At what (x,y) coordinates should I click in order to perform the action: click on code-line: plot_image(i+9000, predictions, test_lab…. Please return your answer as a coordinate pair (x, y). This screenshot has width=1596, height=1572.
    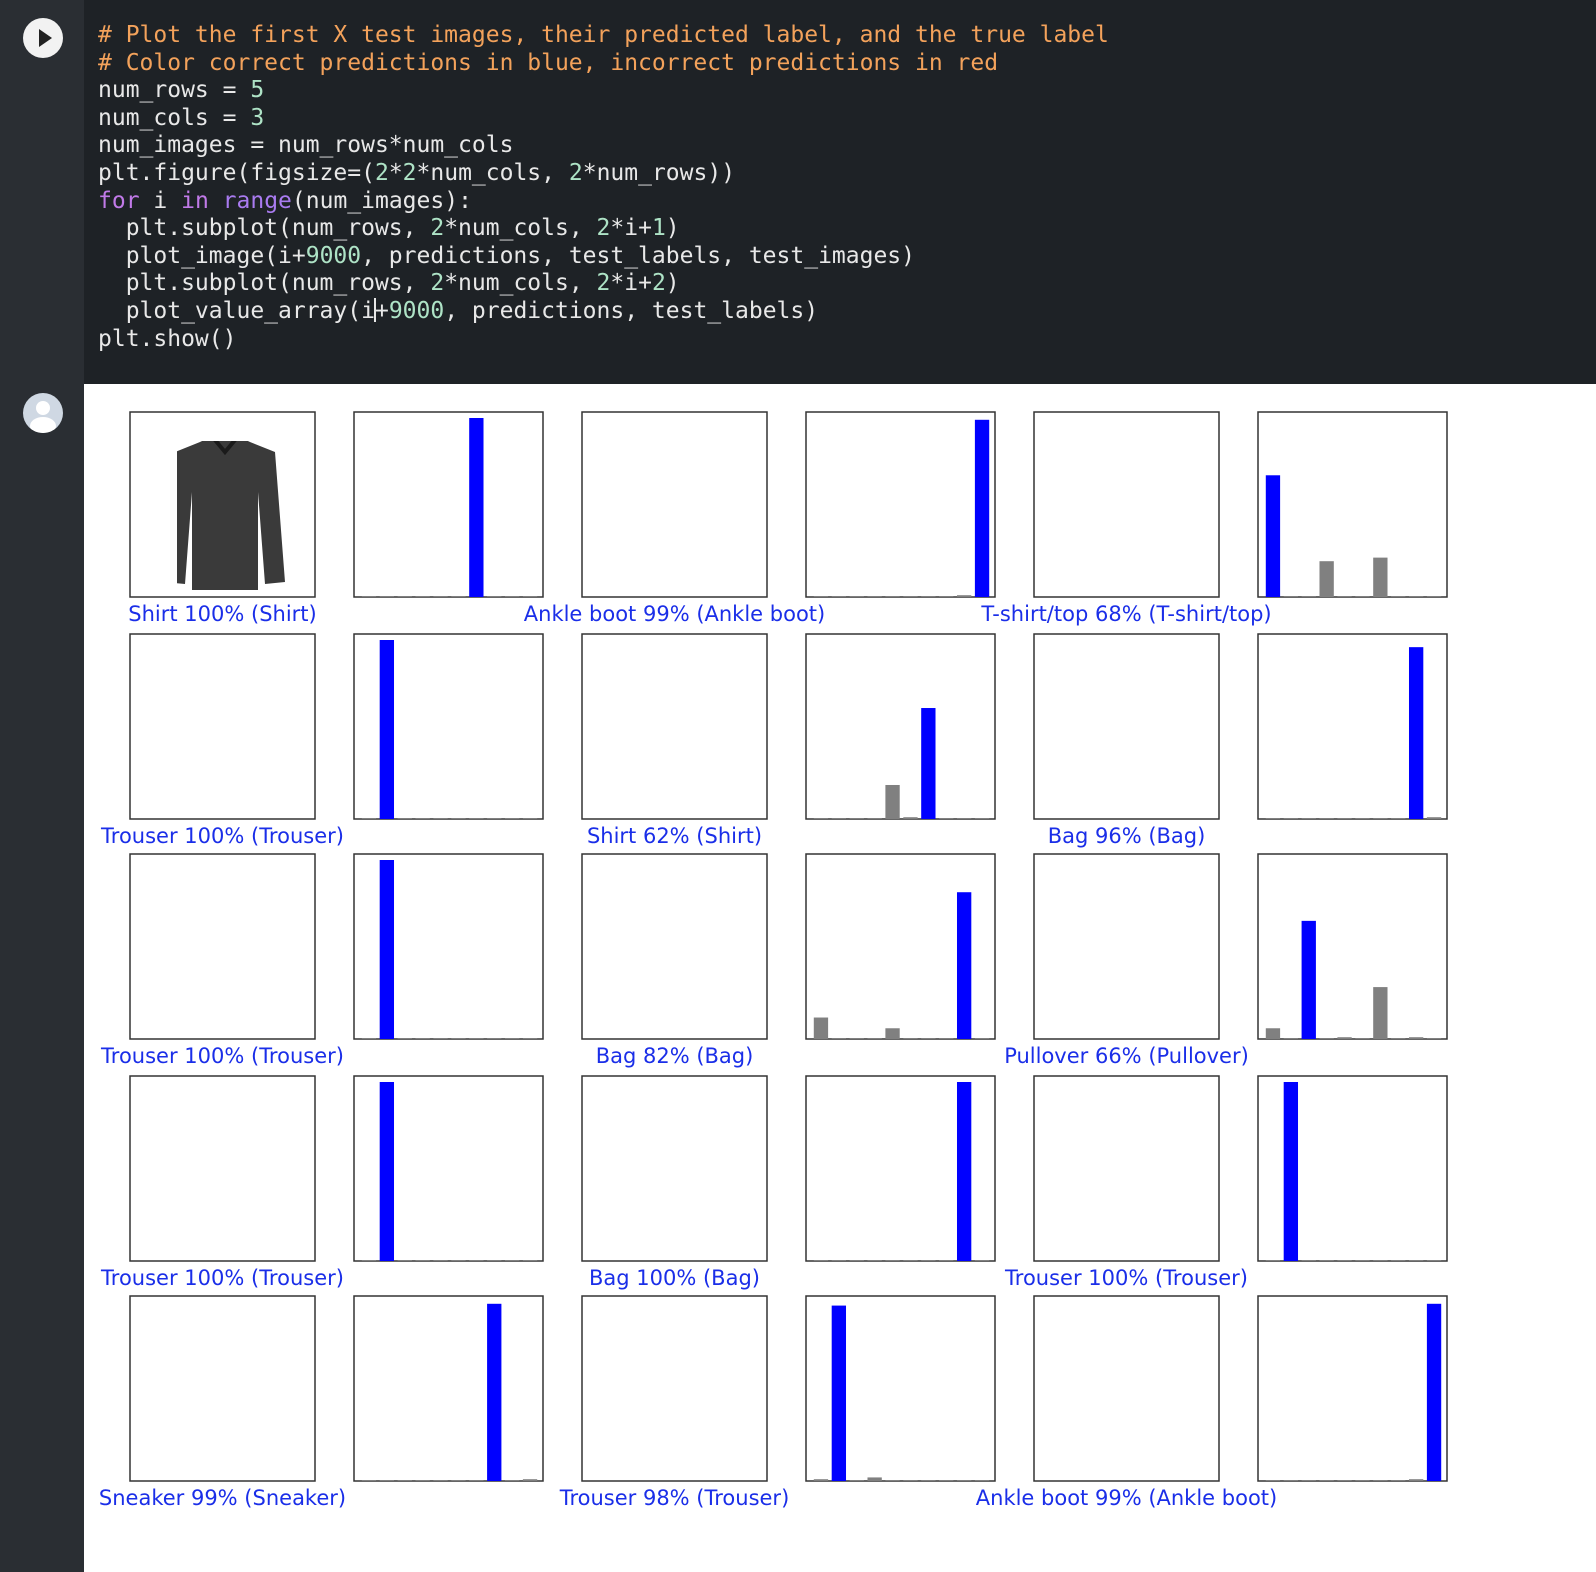
    Looking at the image, I should click on (603, 257).